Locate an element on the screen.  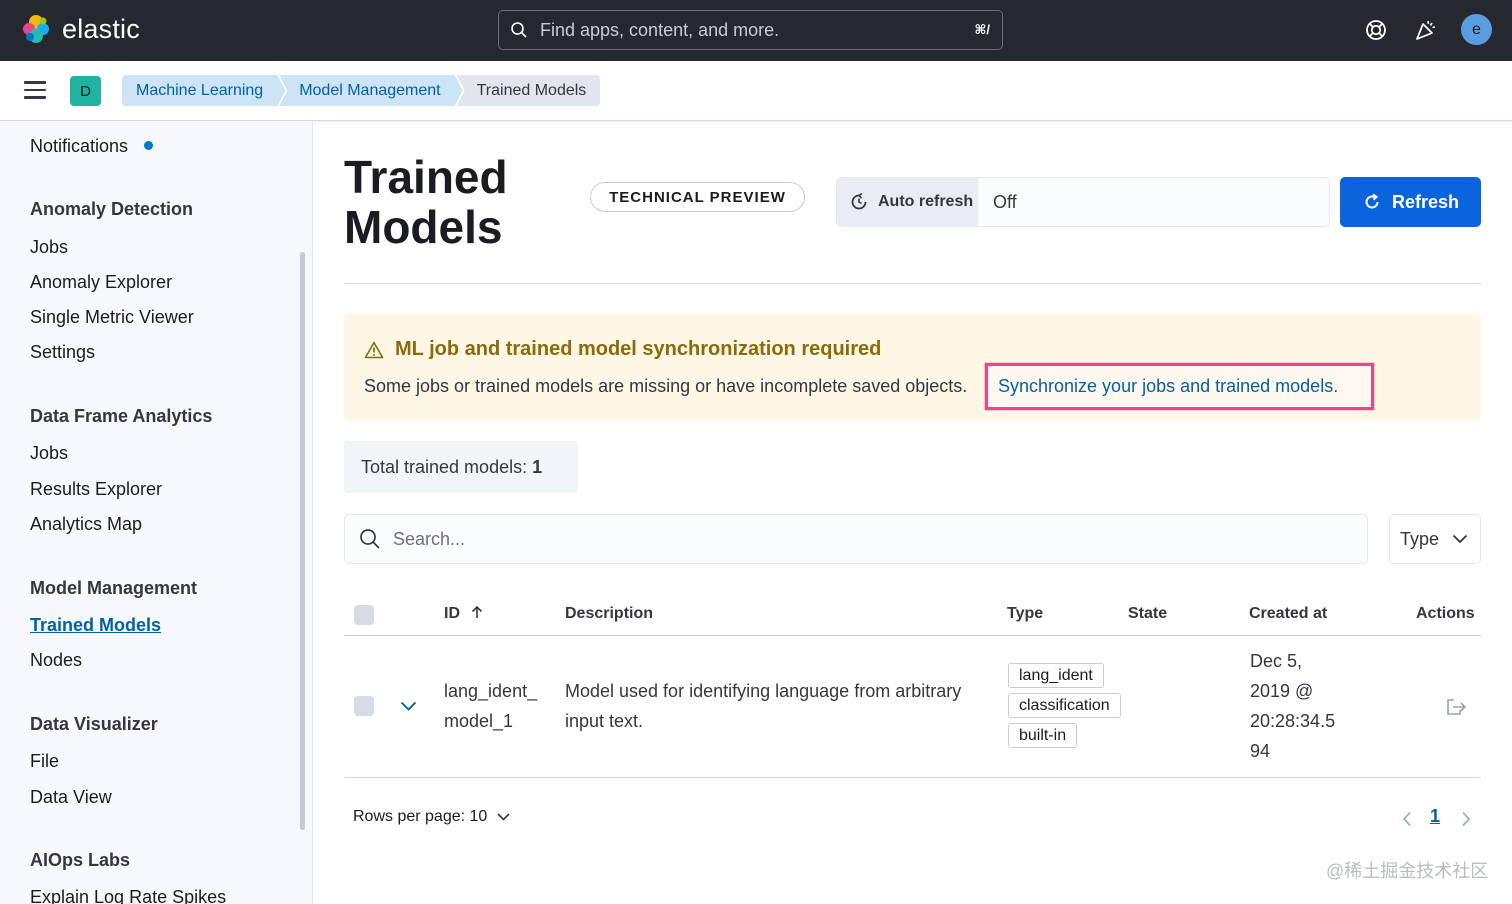
type-filter-button: Type is located at coordinates (1435, 539).